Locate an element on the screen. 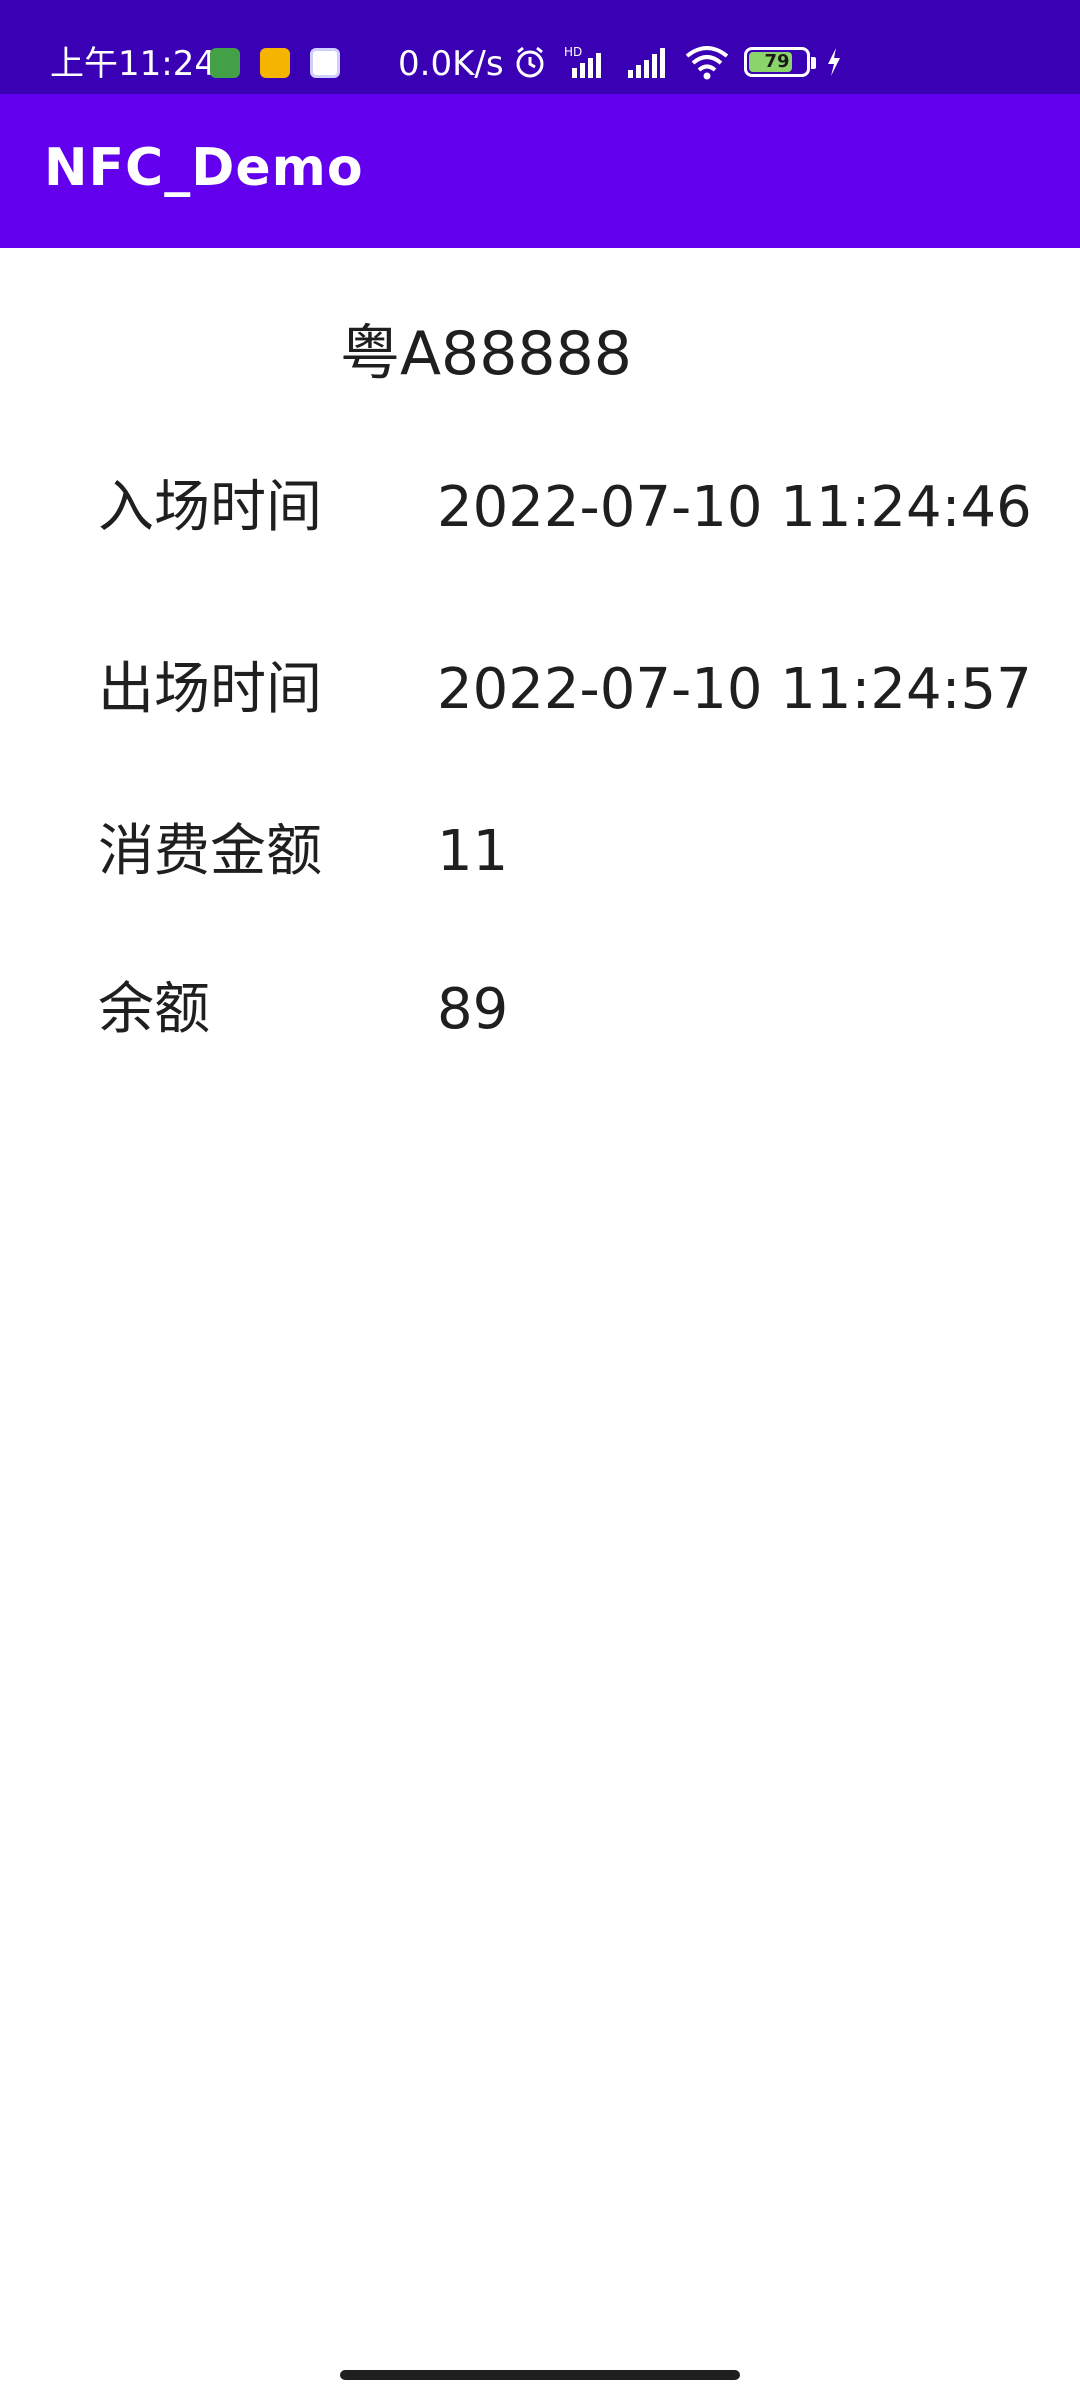  entry-time-row: 入场时间 2022-07-10 11:24:46 is located at coordinates (540, 508).